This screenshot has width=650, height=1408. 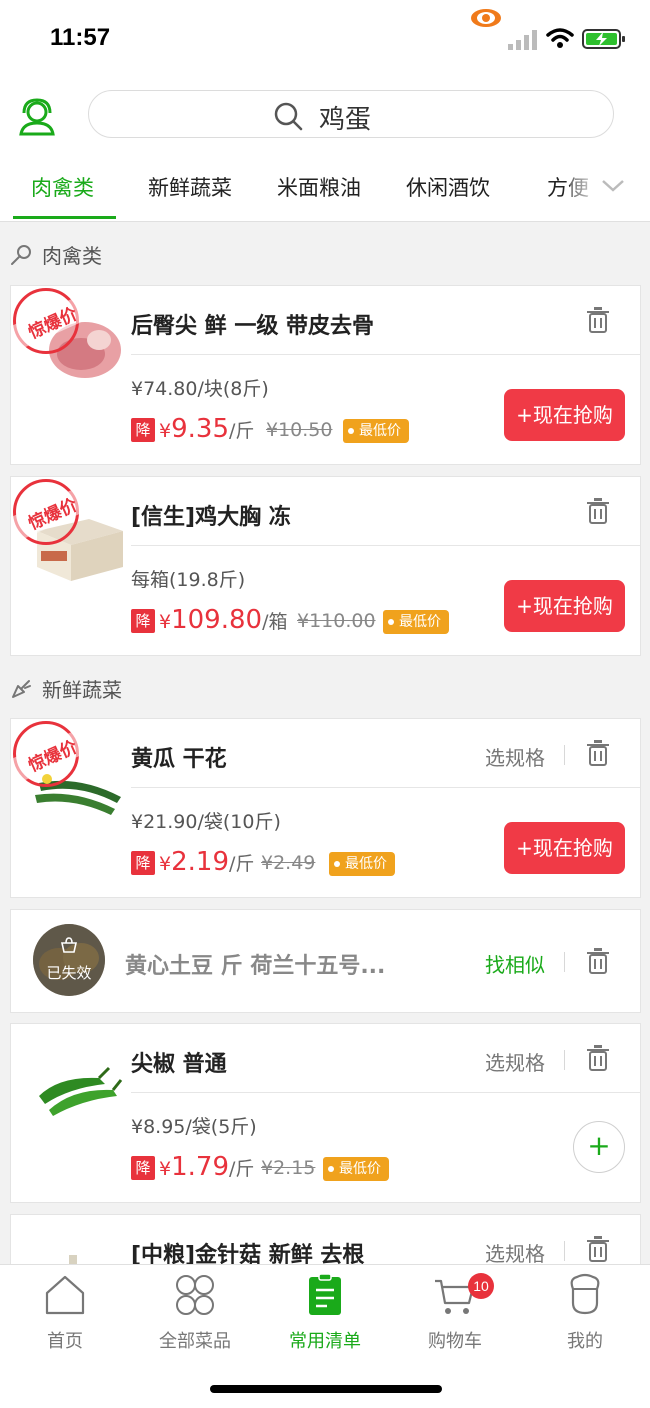 I want to click on tab-fresh-vegetables: 新鲜蔬菜, so click(x=190, y=187).